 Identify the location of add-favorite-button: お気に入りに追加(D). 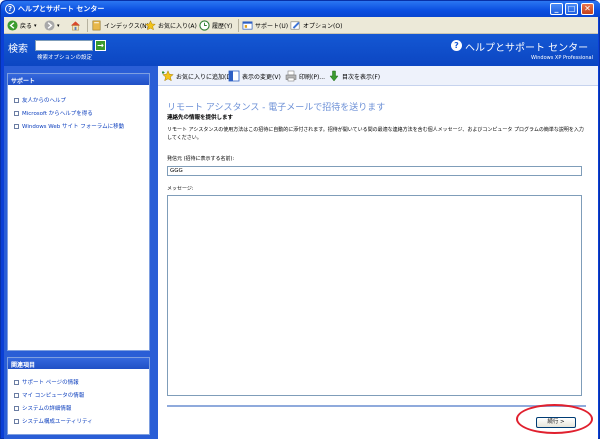
(197, 76).